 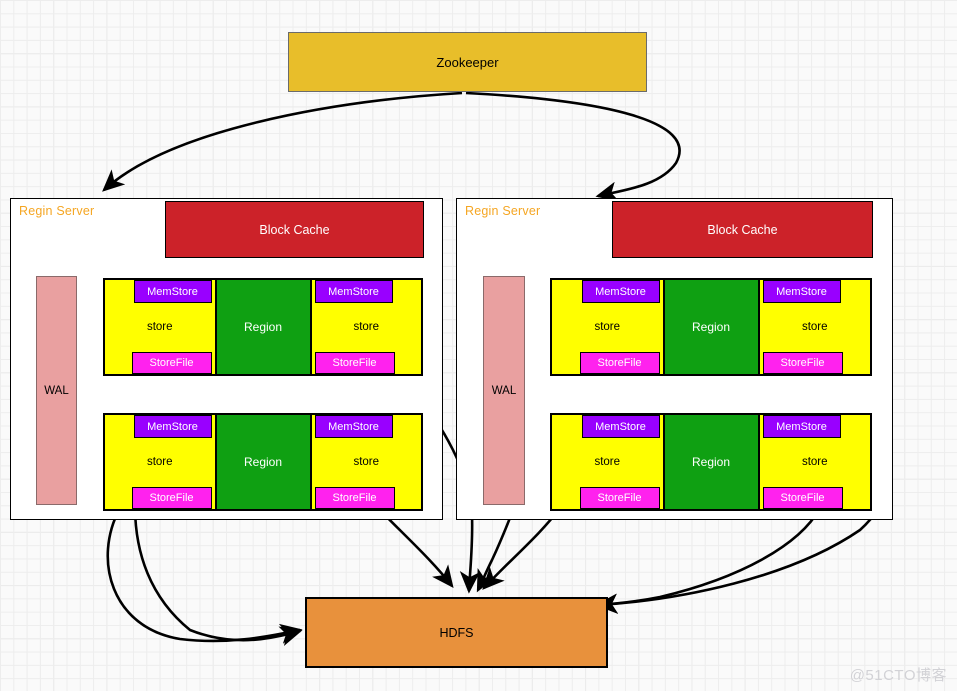 I want to click on region-server-1-region-2-store-2: MemStore store StoreFile, so click(x=366, y=462).